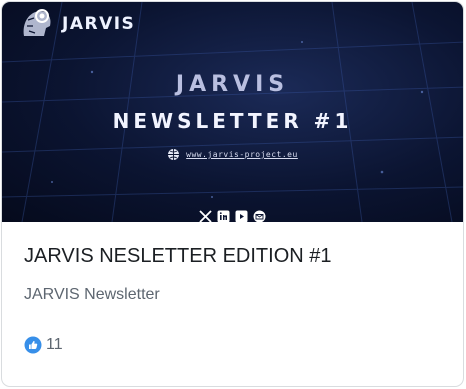  I want to click on jarvis-logo: JARVIS, so click(76, 24).